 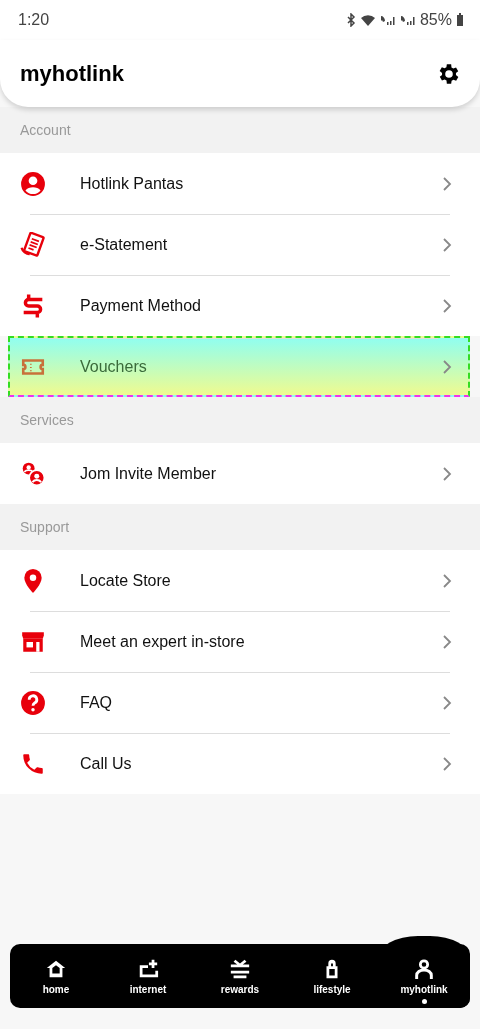 I want to click on menu-item: FAQ, so click(x=240, y=702).